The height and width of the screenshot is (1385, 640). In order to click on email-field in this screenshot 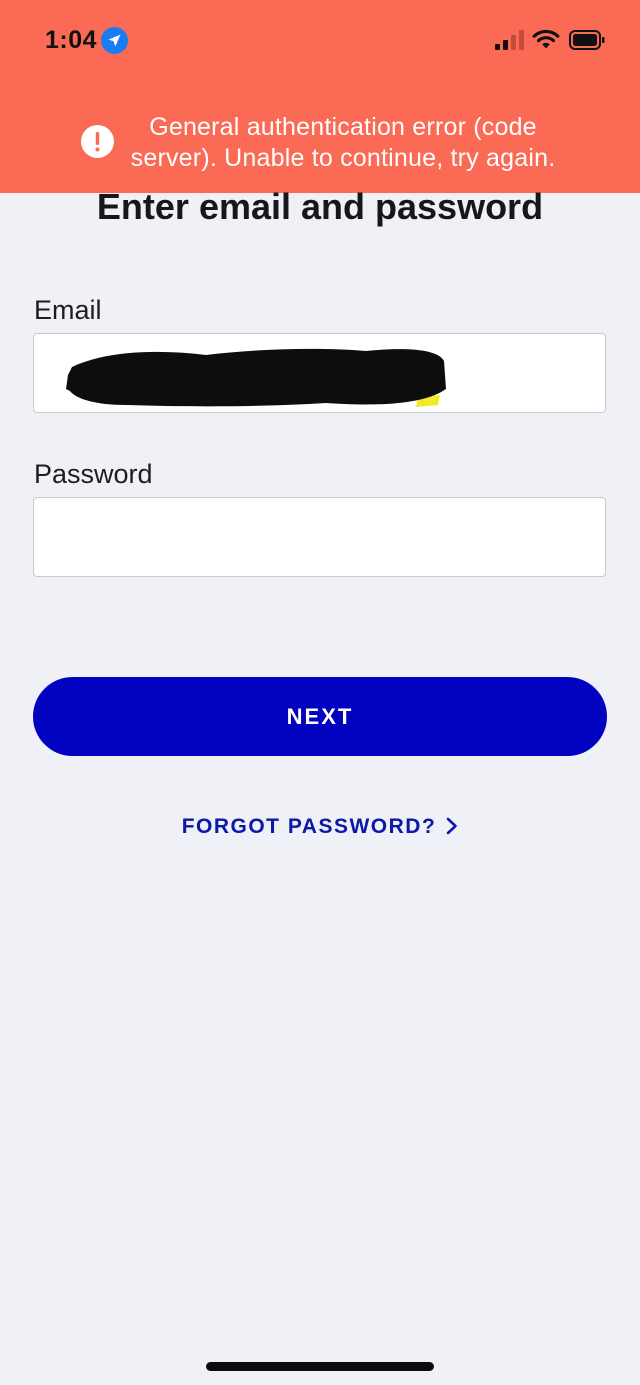, I will do `click(319, 373)`.